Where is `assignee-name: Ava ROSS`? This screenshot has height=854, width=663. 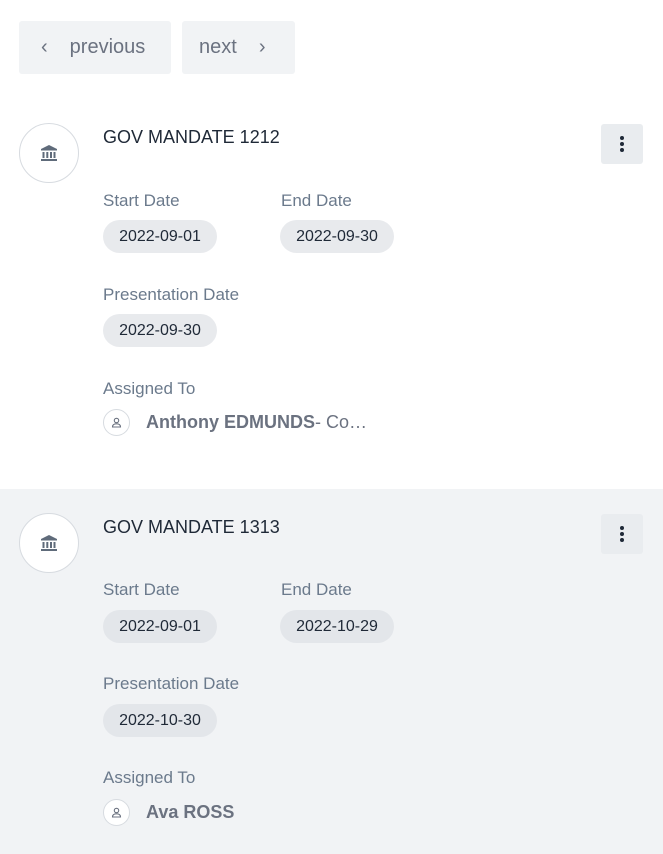 assignee-name: Ava ROSS is located at coordinates (190, 812).